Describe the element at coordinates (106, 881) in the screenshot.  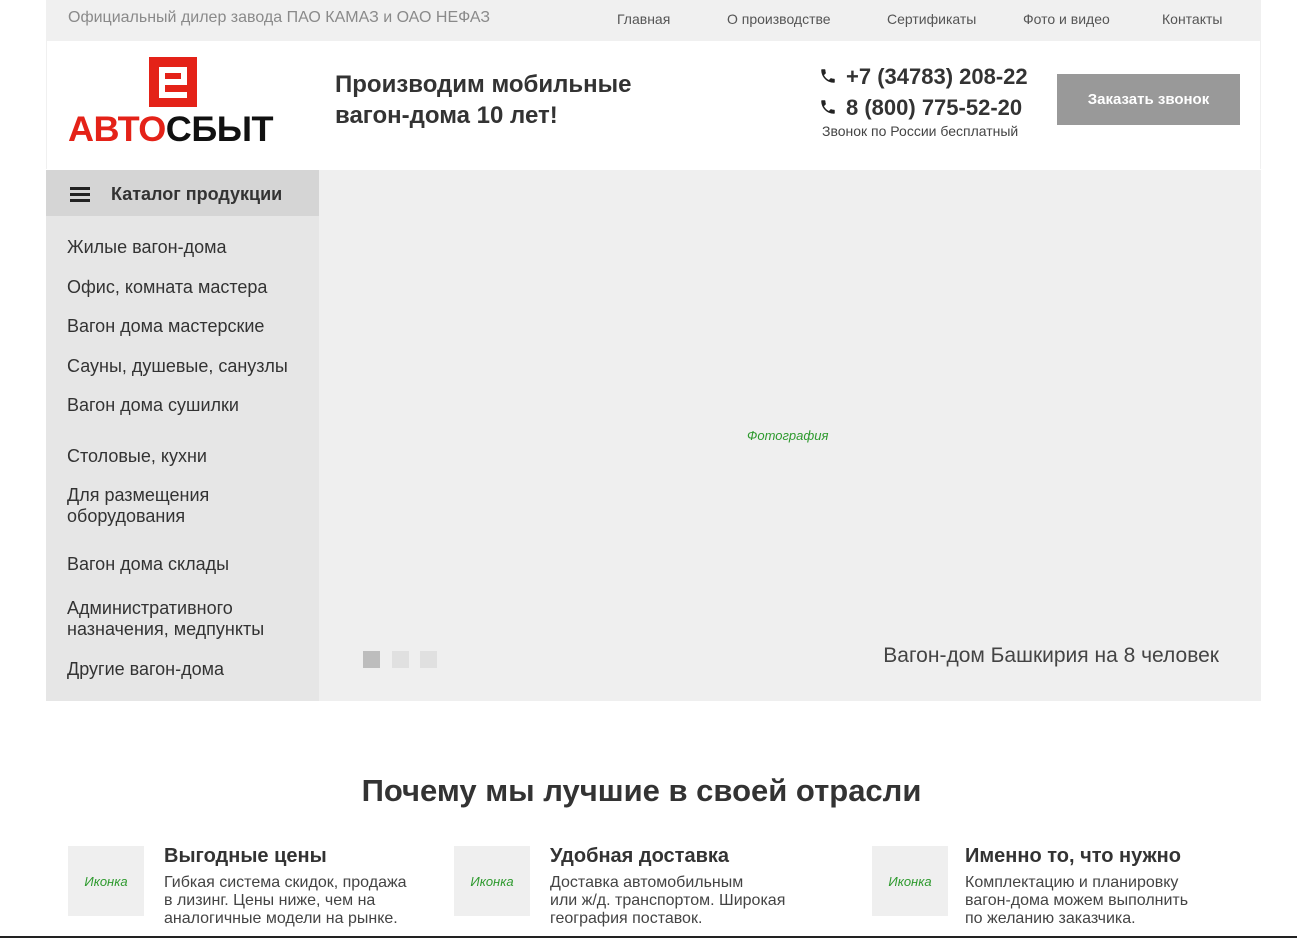
I see `prices-icon: Иконка` at that location.